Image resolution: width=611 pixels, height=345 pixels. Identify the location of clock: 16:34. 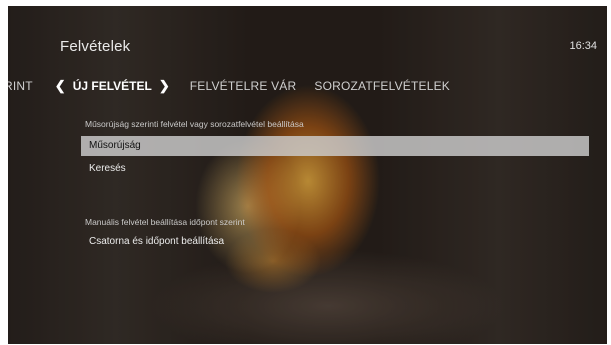
(583, 46).